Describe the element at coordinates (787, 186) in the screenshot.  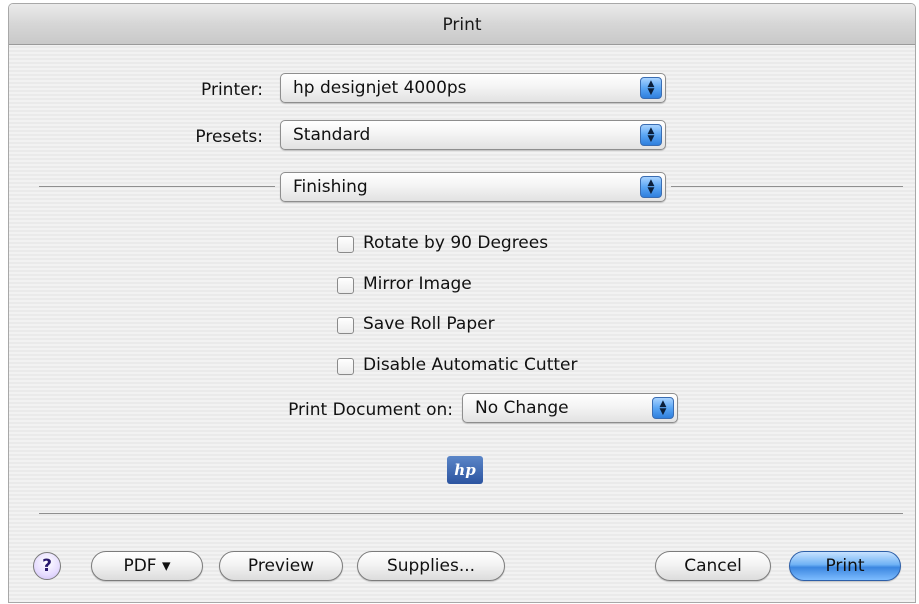
I see `separator-right` at that location.